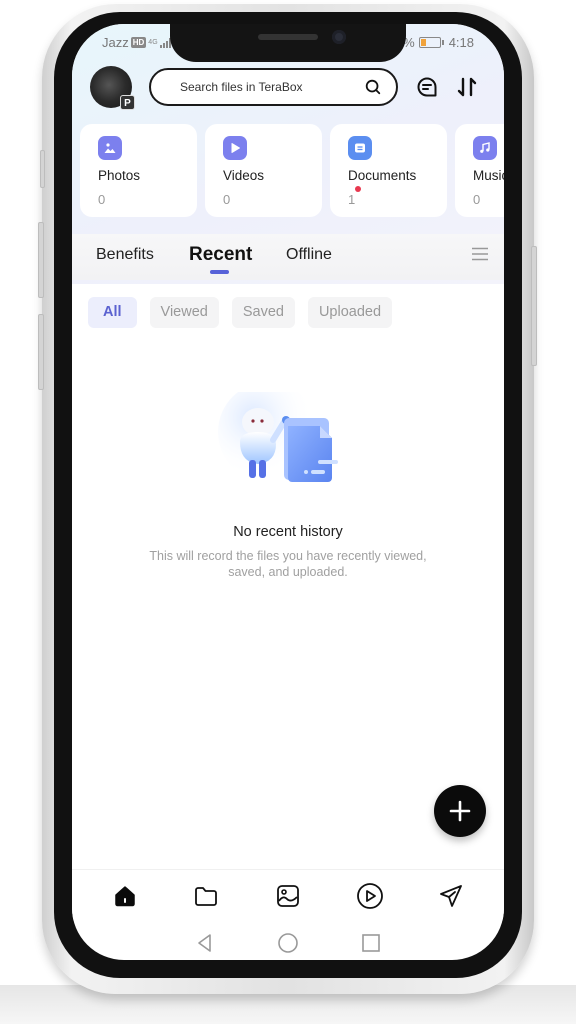  Describe the element at coordinates (360, 148) in the screenshot. I see `document-icon` at that location.